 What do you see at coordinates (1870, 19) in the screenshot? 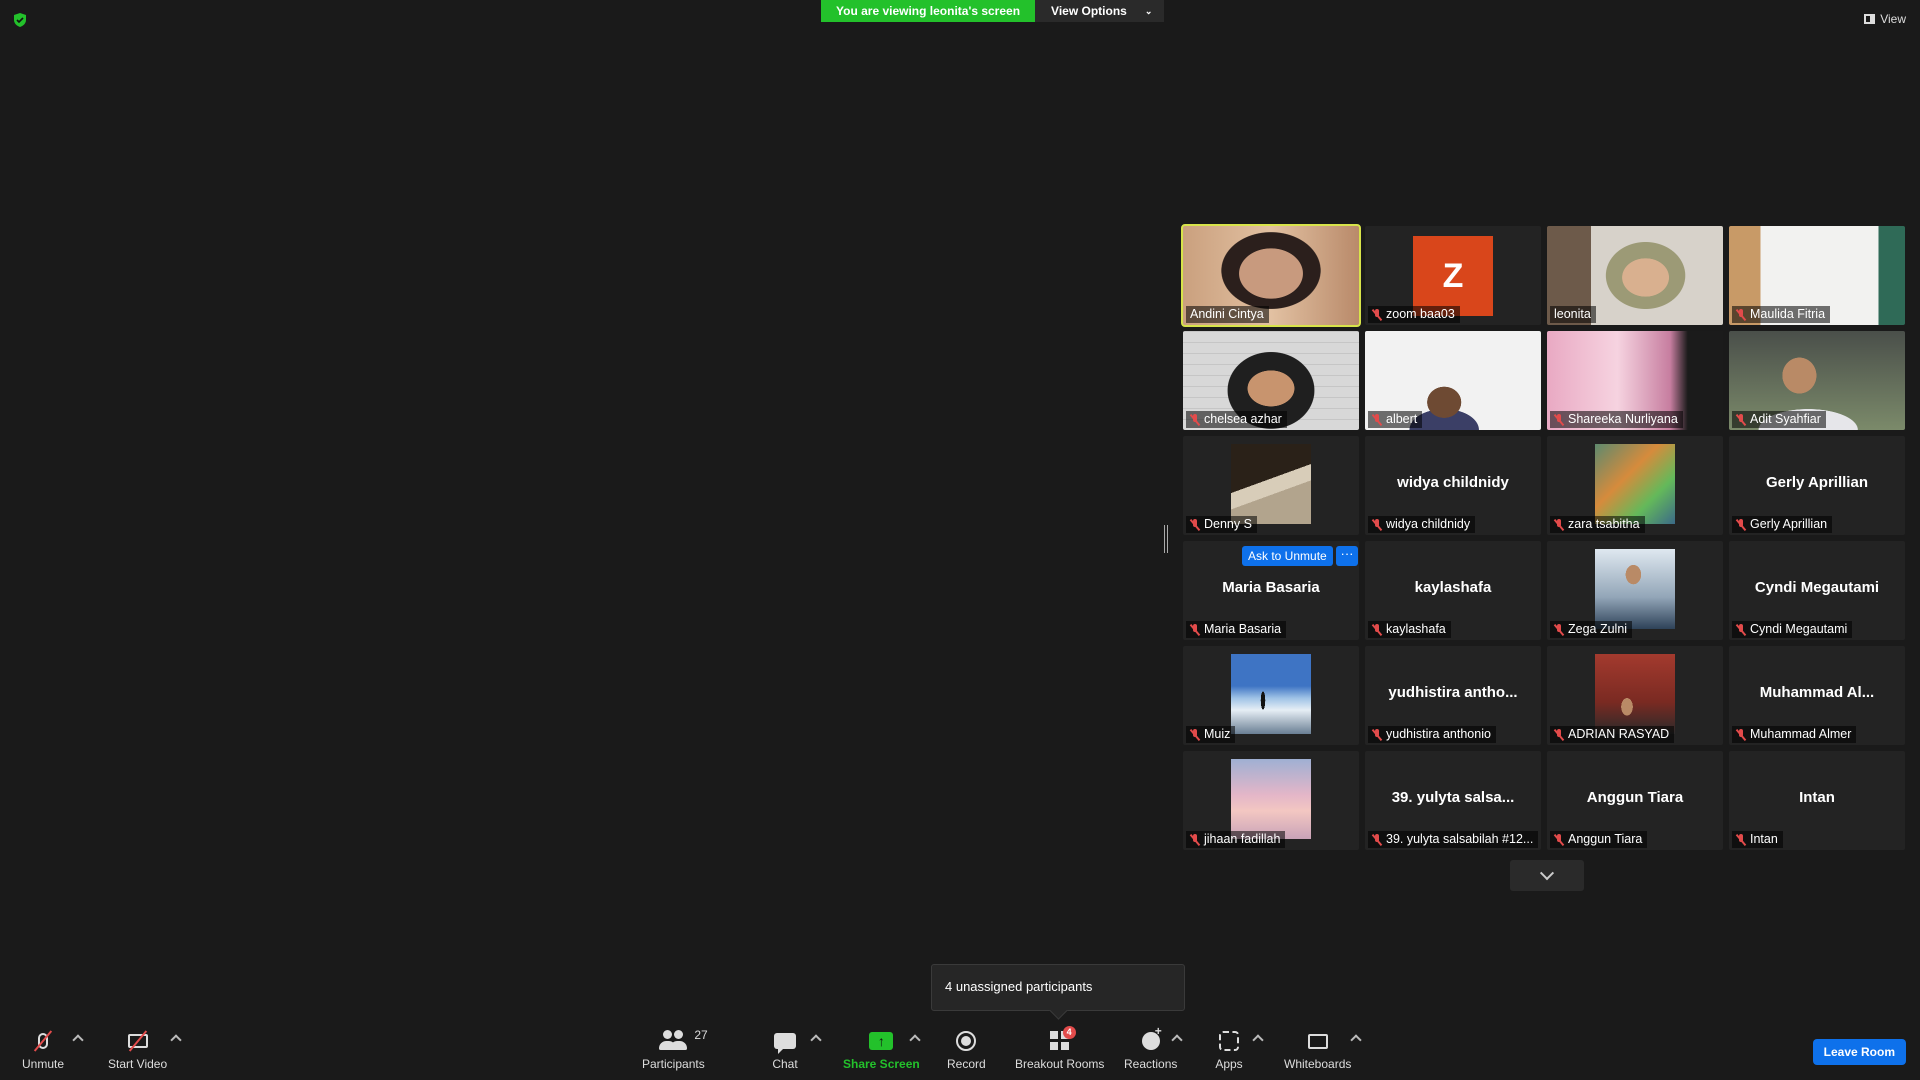
I see `layout-icon` at bounding box center [1870, 19].